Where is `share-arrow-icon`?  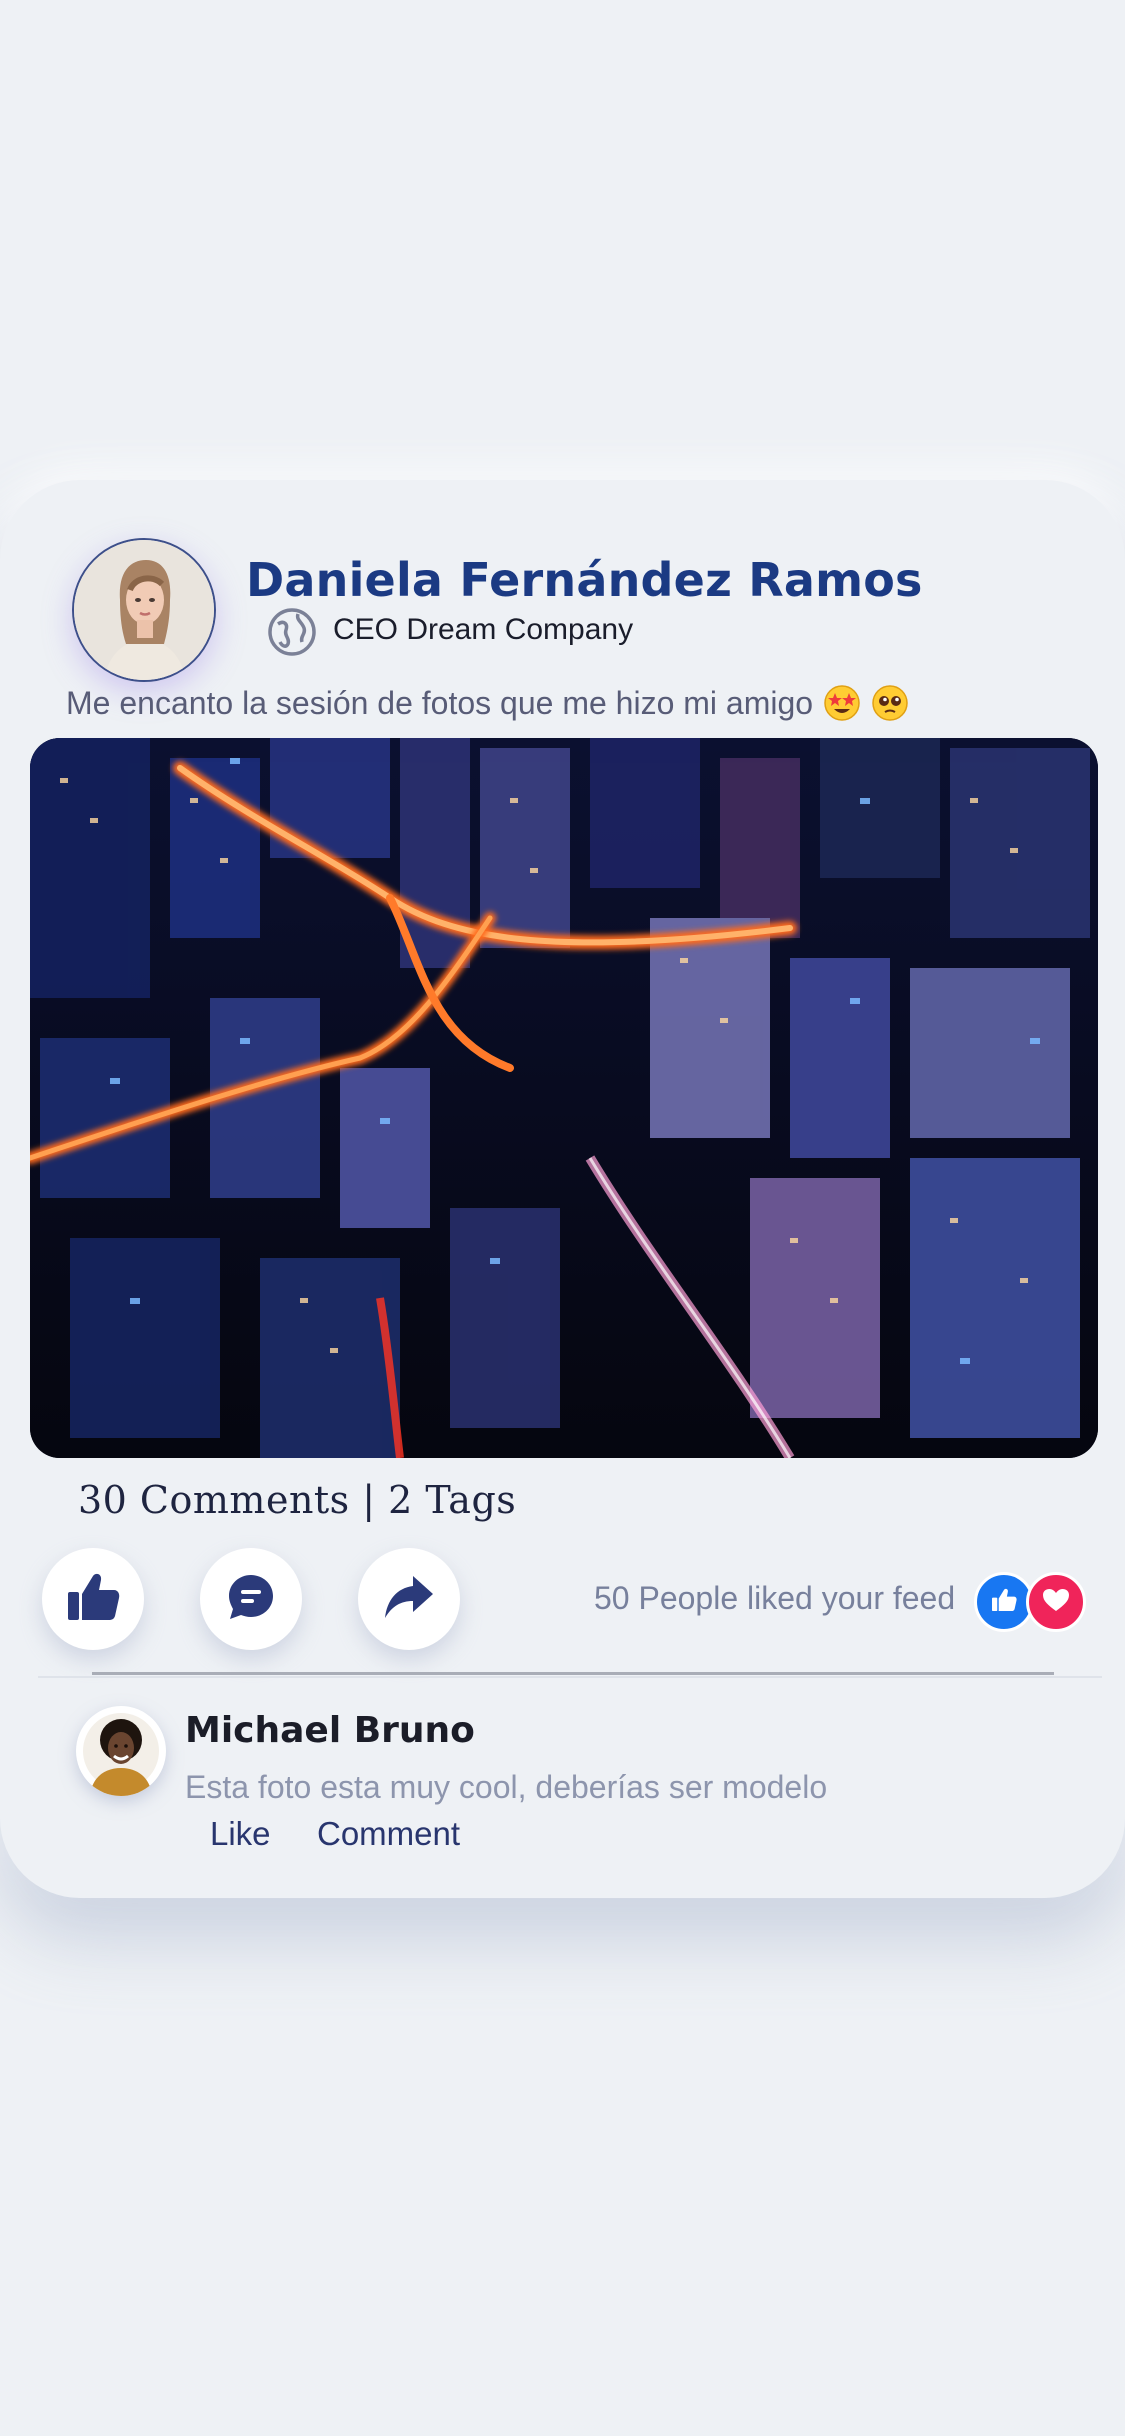 share-arrow-icon is located at coordinates (409, 1599).